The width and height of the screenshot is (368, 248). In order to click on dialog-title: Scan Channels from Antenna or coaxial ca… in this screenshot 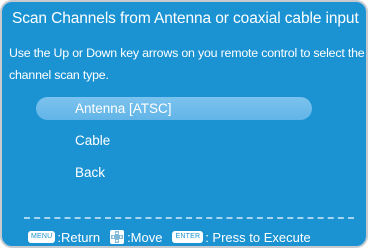, I will do `click(185, 18)`.